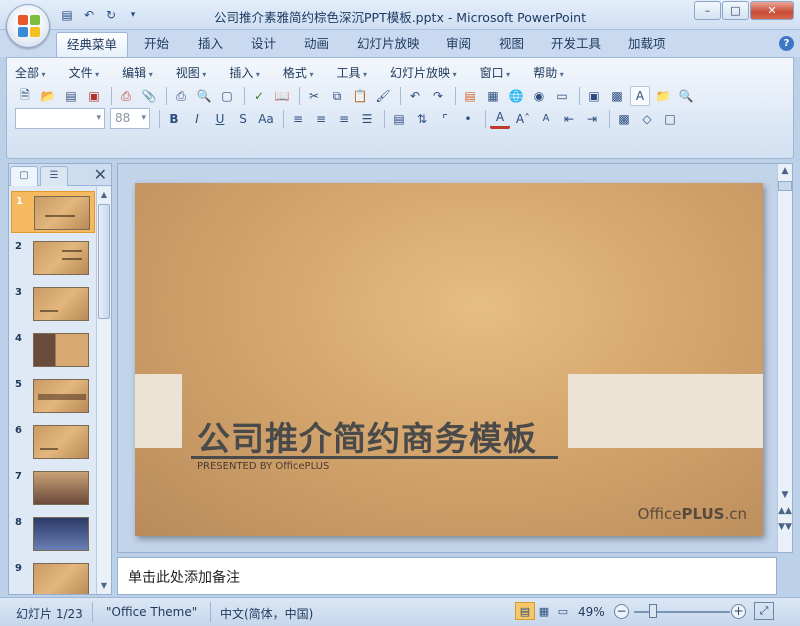 The height and width of the screenshot is (626, 800). Describe the element at coordinates (210, 44) in the screenshot. I see `tab-insert: 插入` at that location.